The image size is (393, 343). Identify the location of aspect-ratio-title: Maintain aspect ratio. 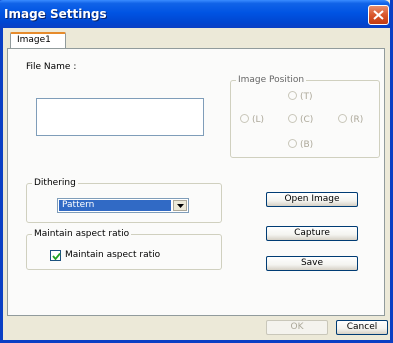
(82, 234).